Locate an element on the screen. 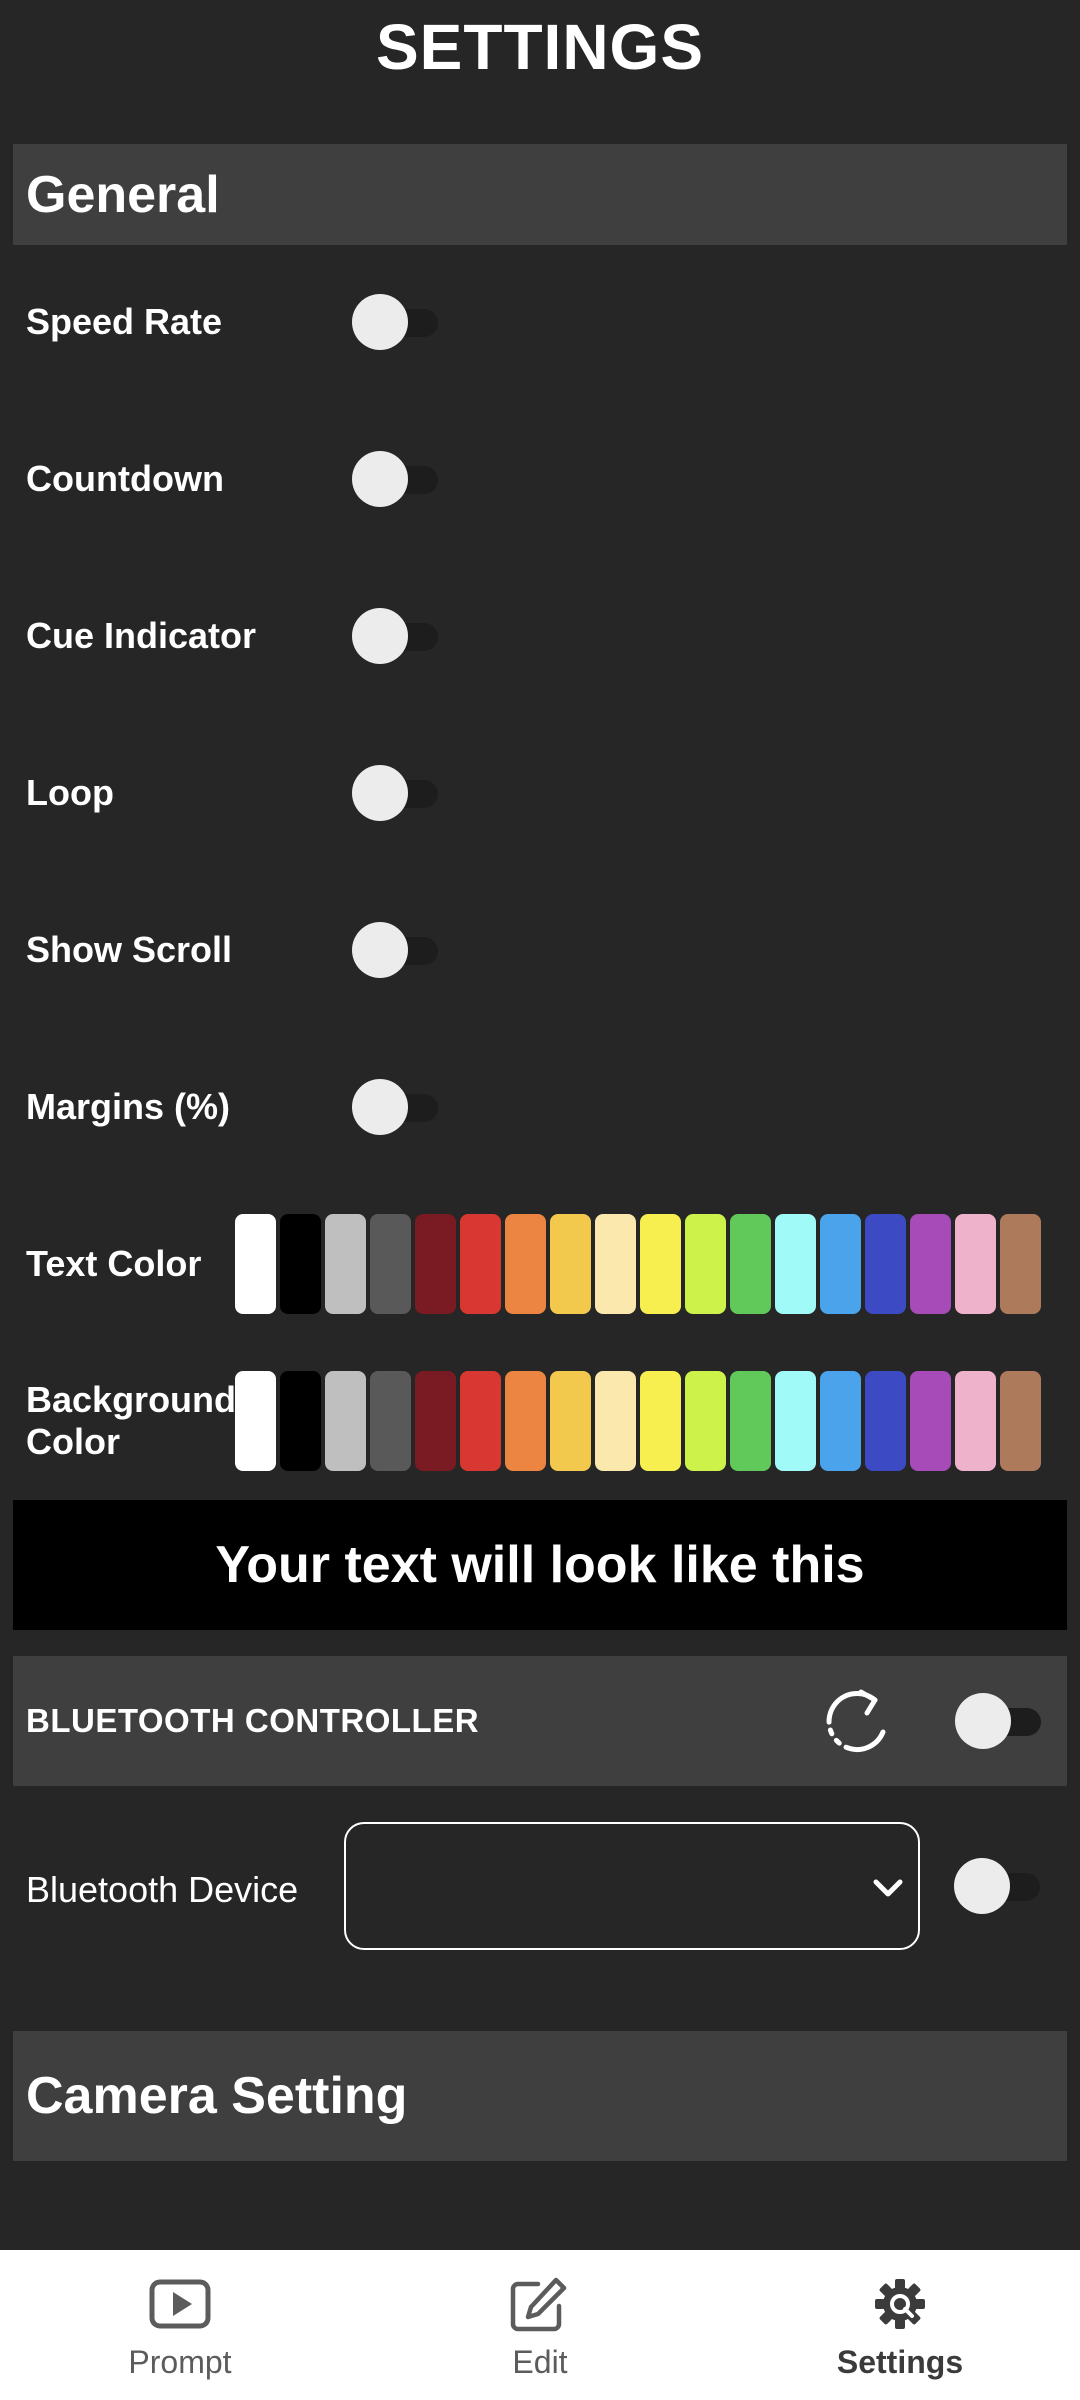 This screenshot has width=1080, height=2400. bluetooth-device-toggle is located at coordinates (997, 1886).